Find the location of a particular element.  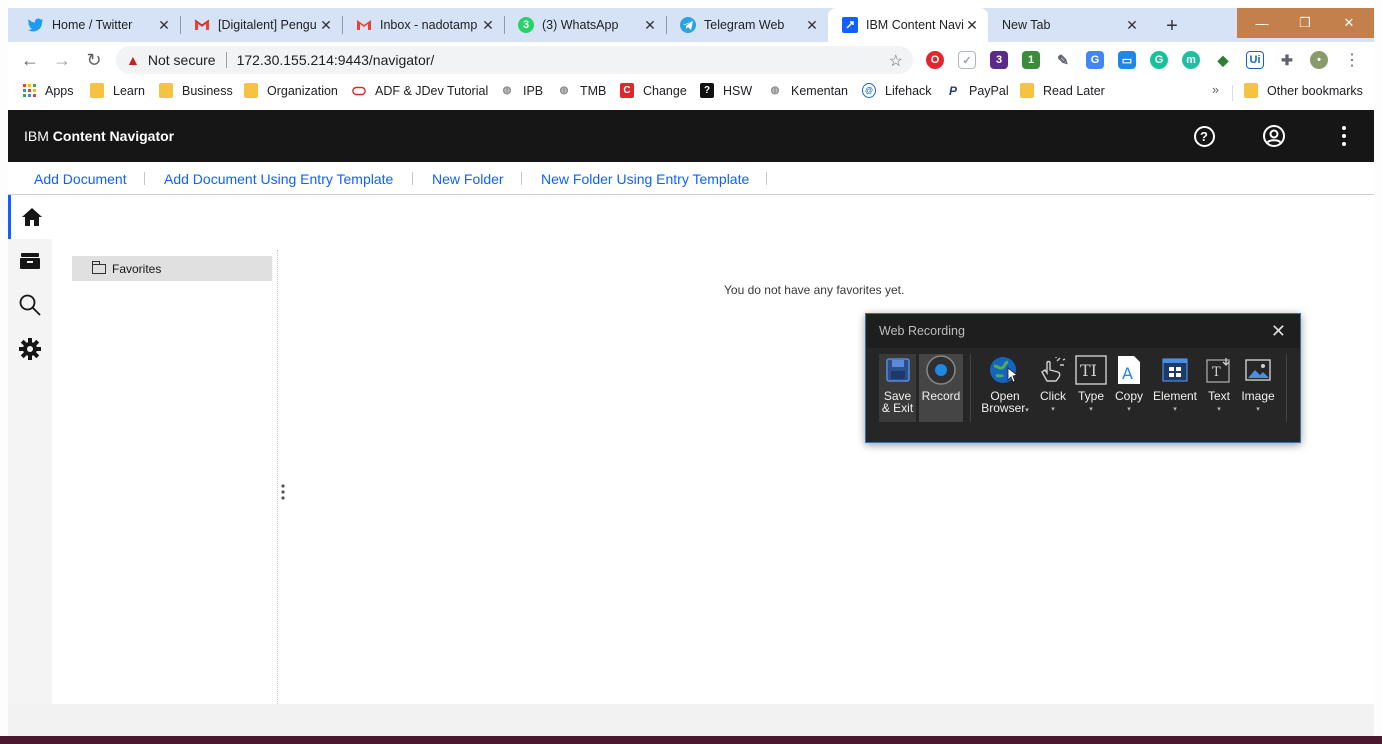

save-exit-button: Save & Exit is located at coordinates (897, 388).